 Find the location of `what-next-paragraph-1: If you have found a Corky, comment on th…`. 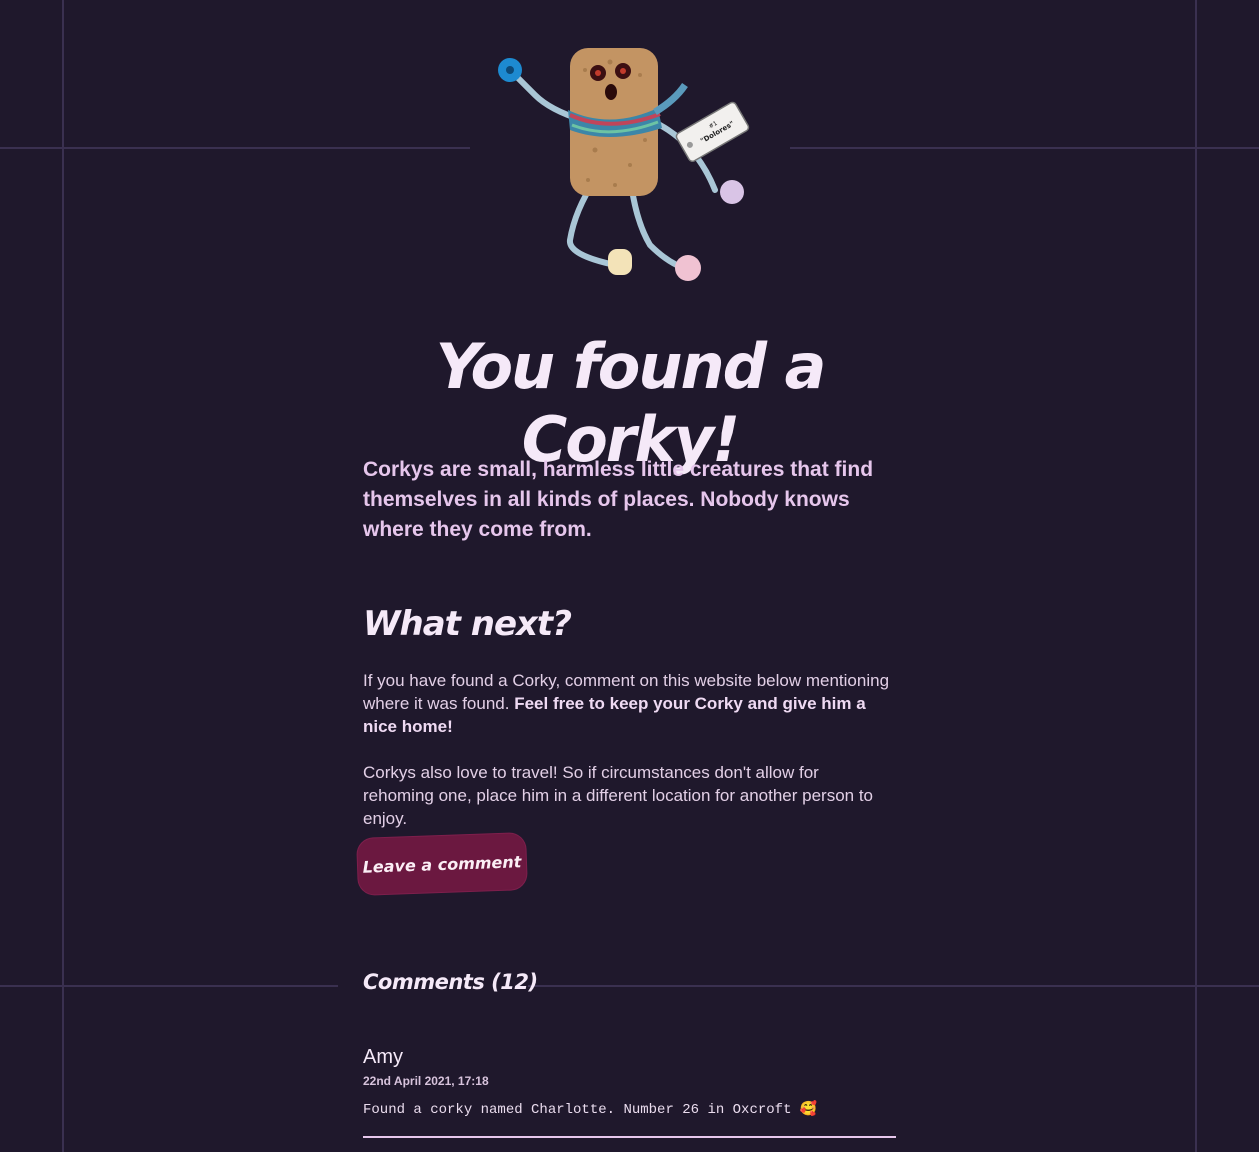

what-next-paragraph-1: If you have found a Corky, comment on th… is located at coordinates (628, 703).